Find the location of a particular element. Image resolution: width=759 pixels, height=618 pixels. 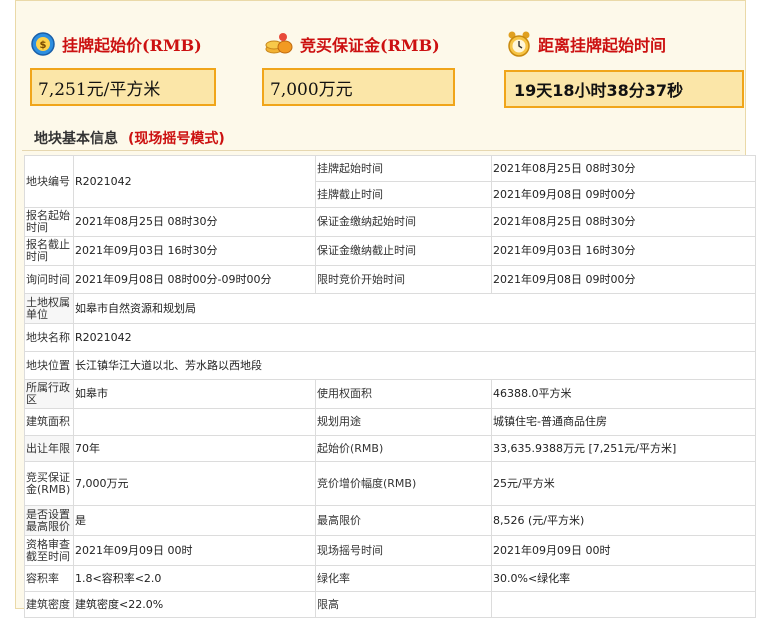

name-value: R2021042 is located at coordinates (414, 337).